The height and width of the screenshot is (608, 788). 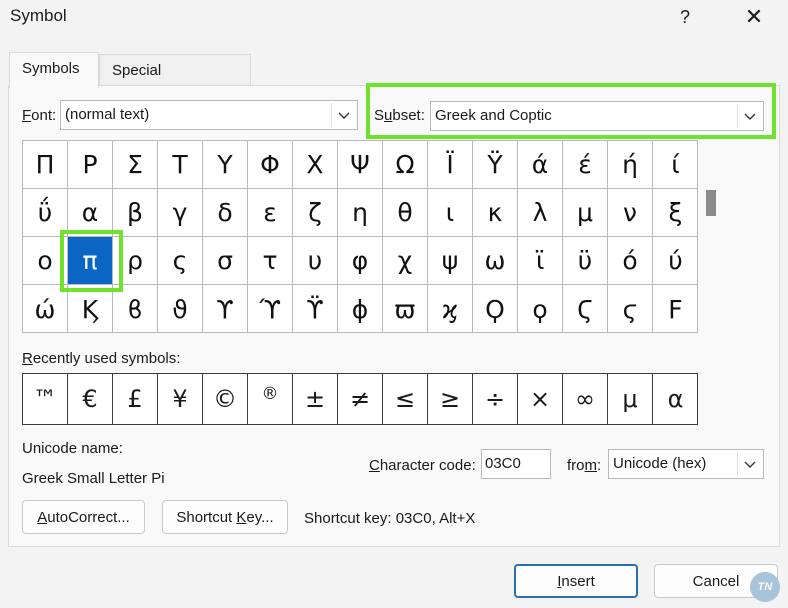 I want to click on symbol-cell: ν, so click(x=630, y=213).